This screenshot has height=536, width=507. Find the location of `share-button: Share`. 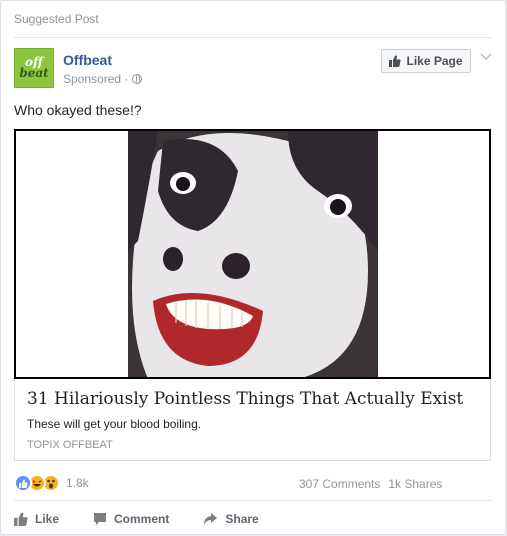

share-button: Share is located at coordinates (231, 519).